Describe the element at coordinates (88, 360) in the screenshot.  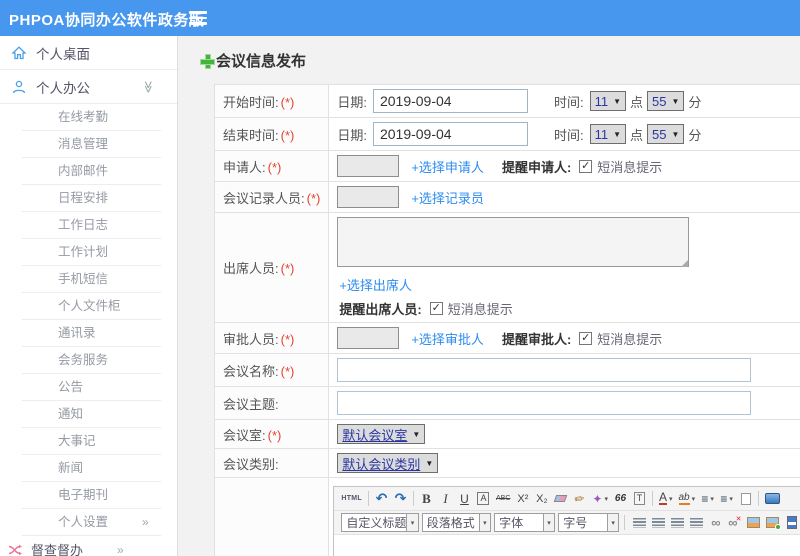
I see `sidebar-item-meeting-services: 会务服务` at that location.